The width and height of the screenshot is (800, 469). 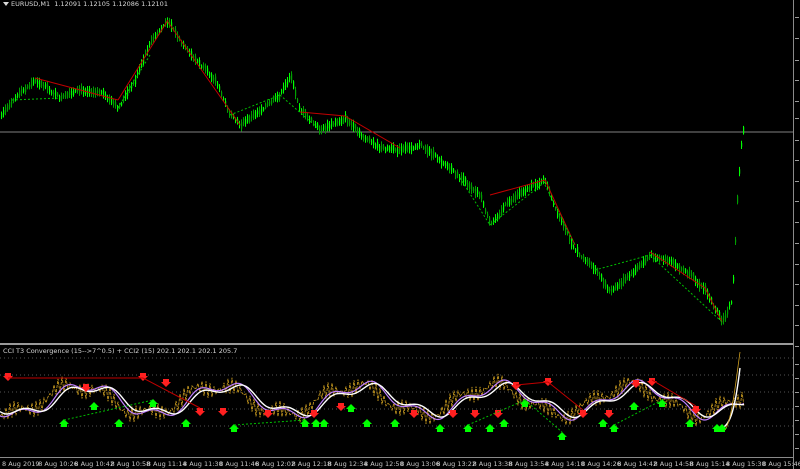 I want to click on time-label: 8 Aug 14:58, so click(x=673, y=464).